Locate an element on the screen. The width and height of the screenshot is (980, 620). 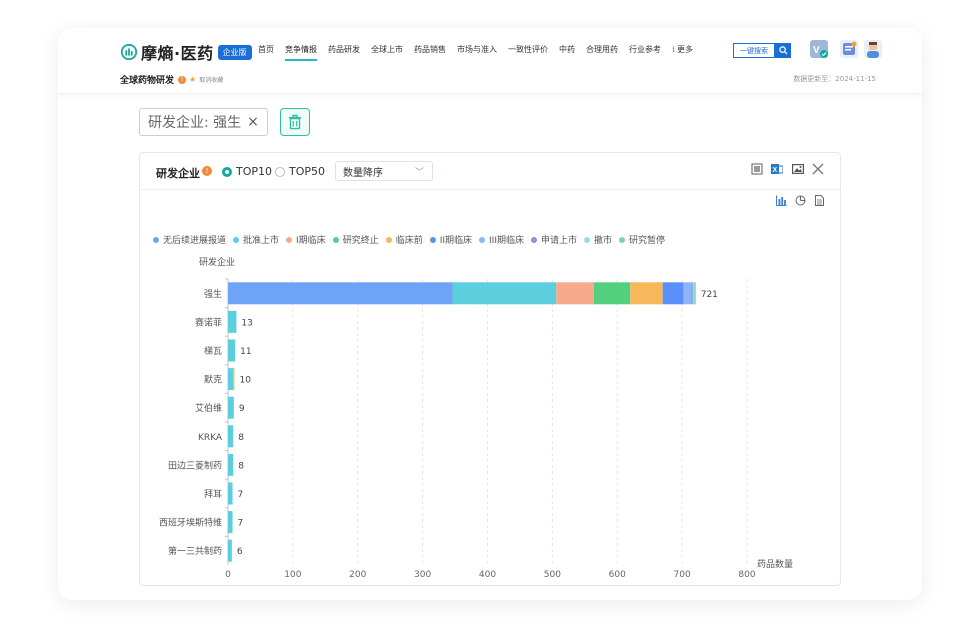
clear-filters-button is located at coordinates (295, 122).